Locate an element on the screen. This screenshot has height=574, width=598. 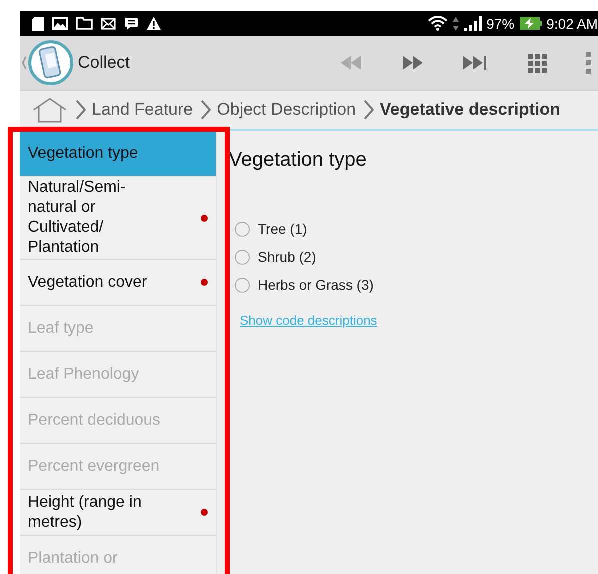
sidebar-item-label: Percent evergreen is located at coordinates (94, 466).